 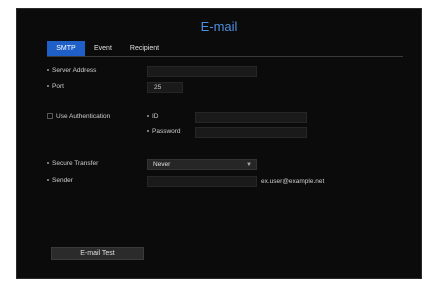 I want to click on id-input, so click(x=251, y=117).